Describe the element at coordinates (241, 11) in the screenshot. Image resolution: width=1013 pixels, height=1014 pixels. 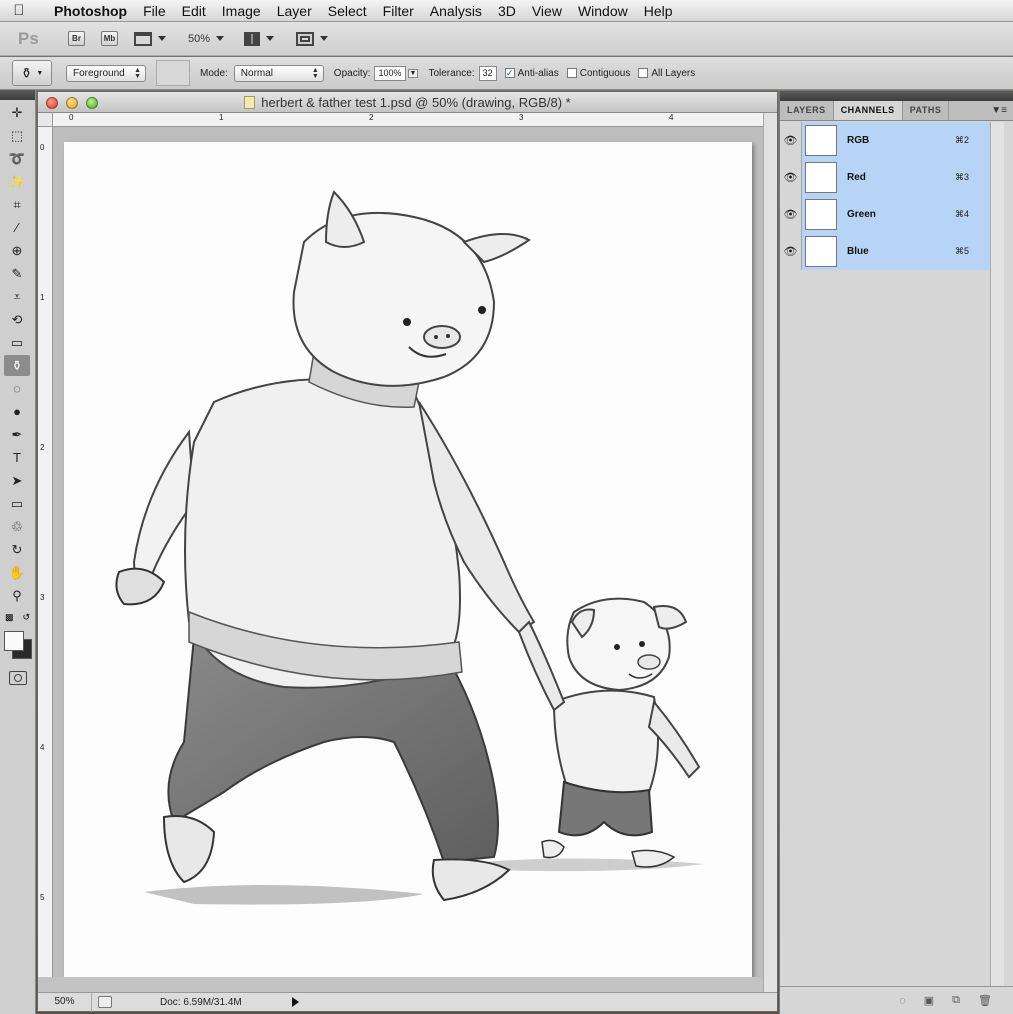
I see `menu-image: Image` at that location.